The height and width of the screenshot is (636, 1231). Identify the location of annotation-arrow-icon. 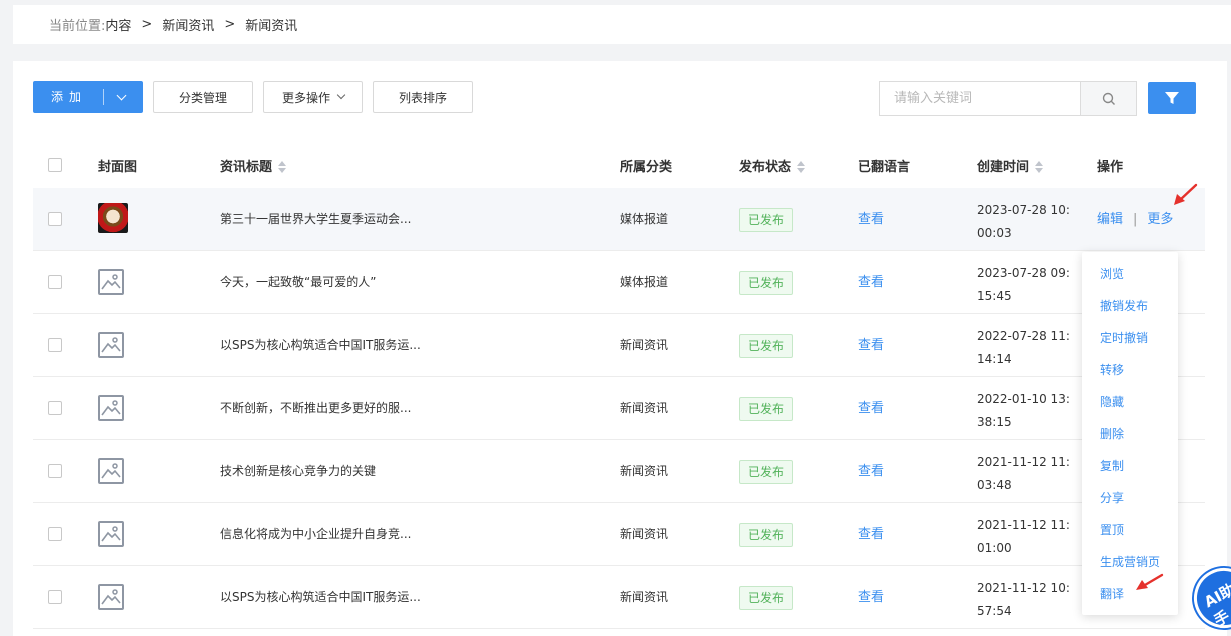
(1150, 581).